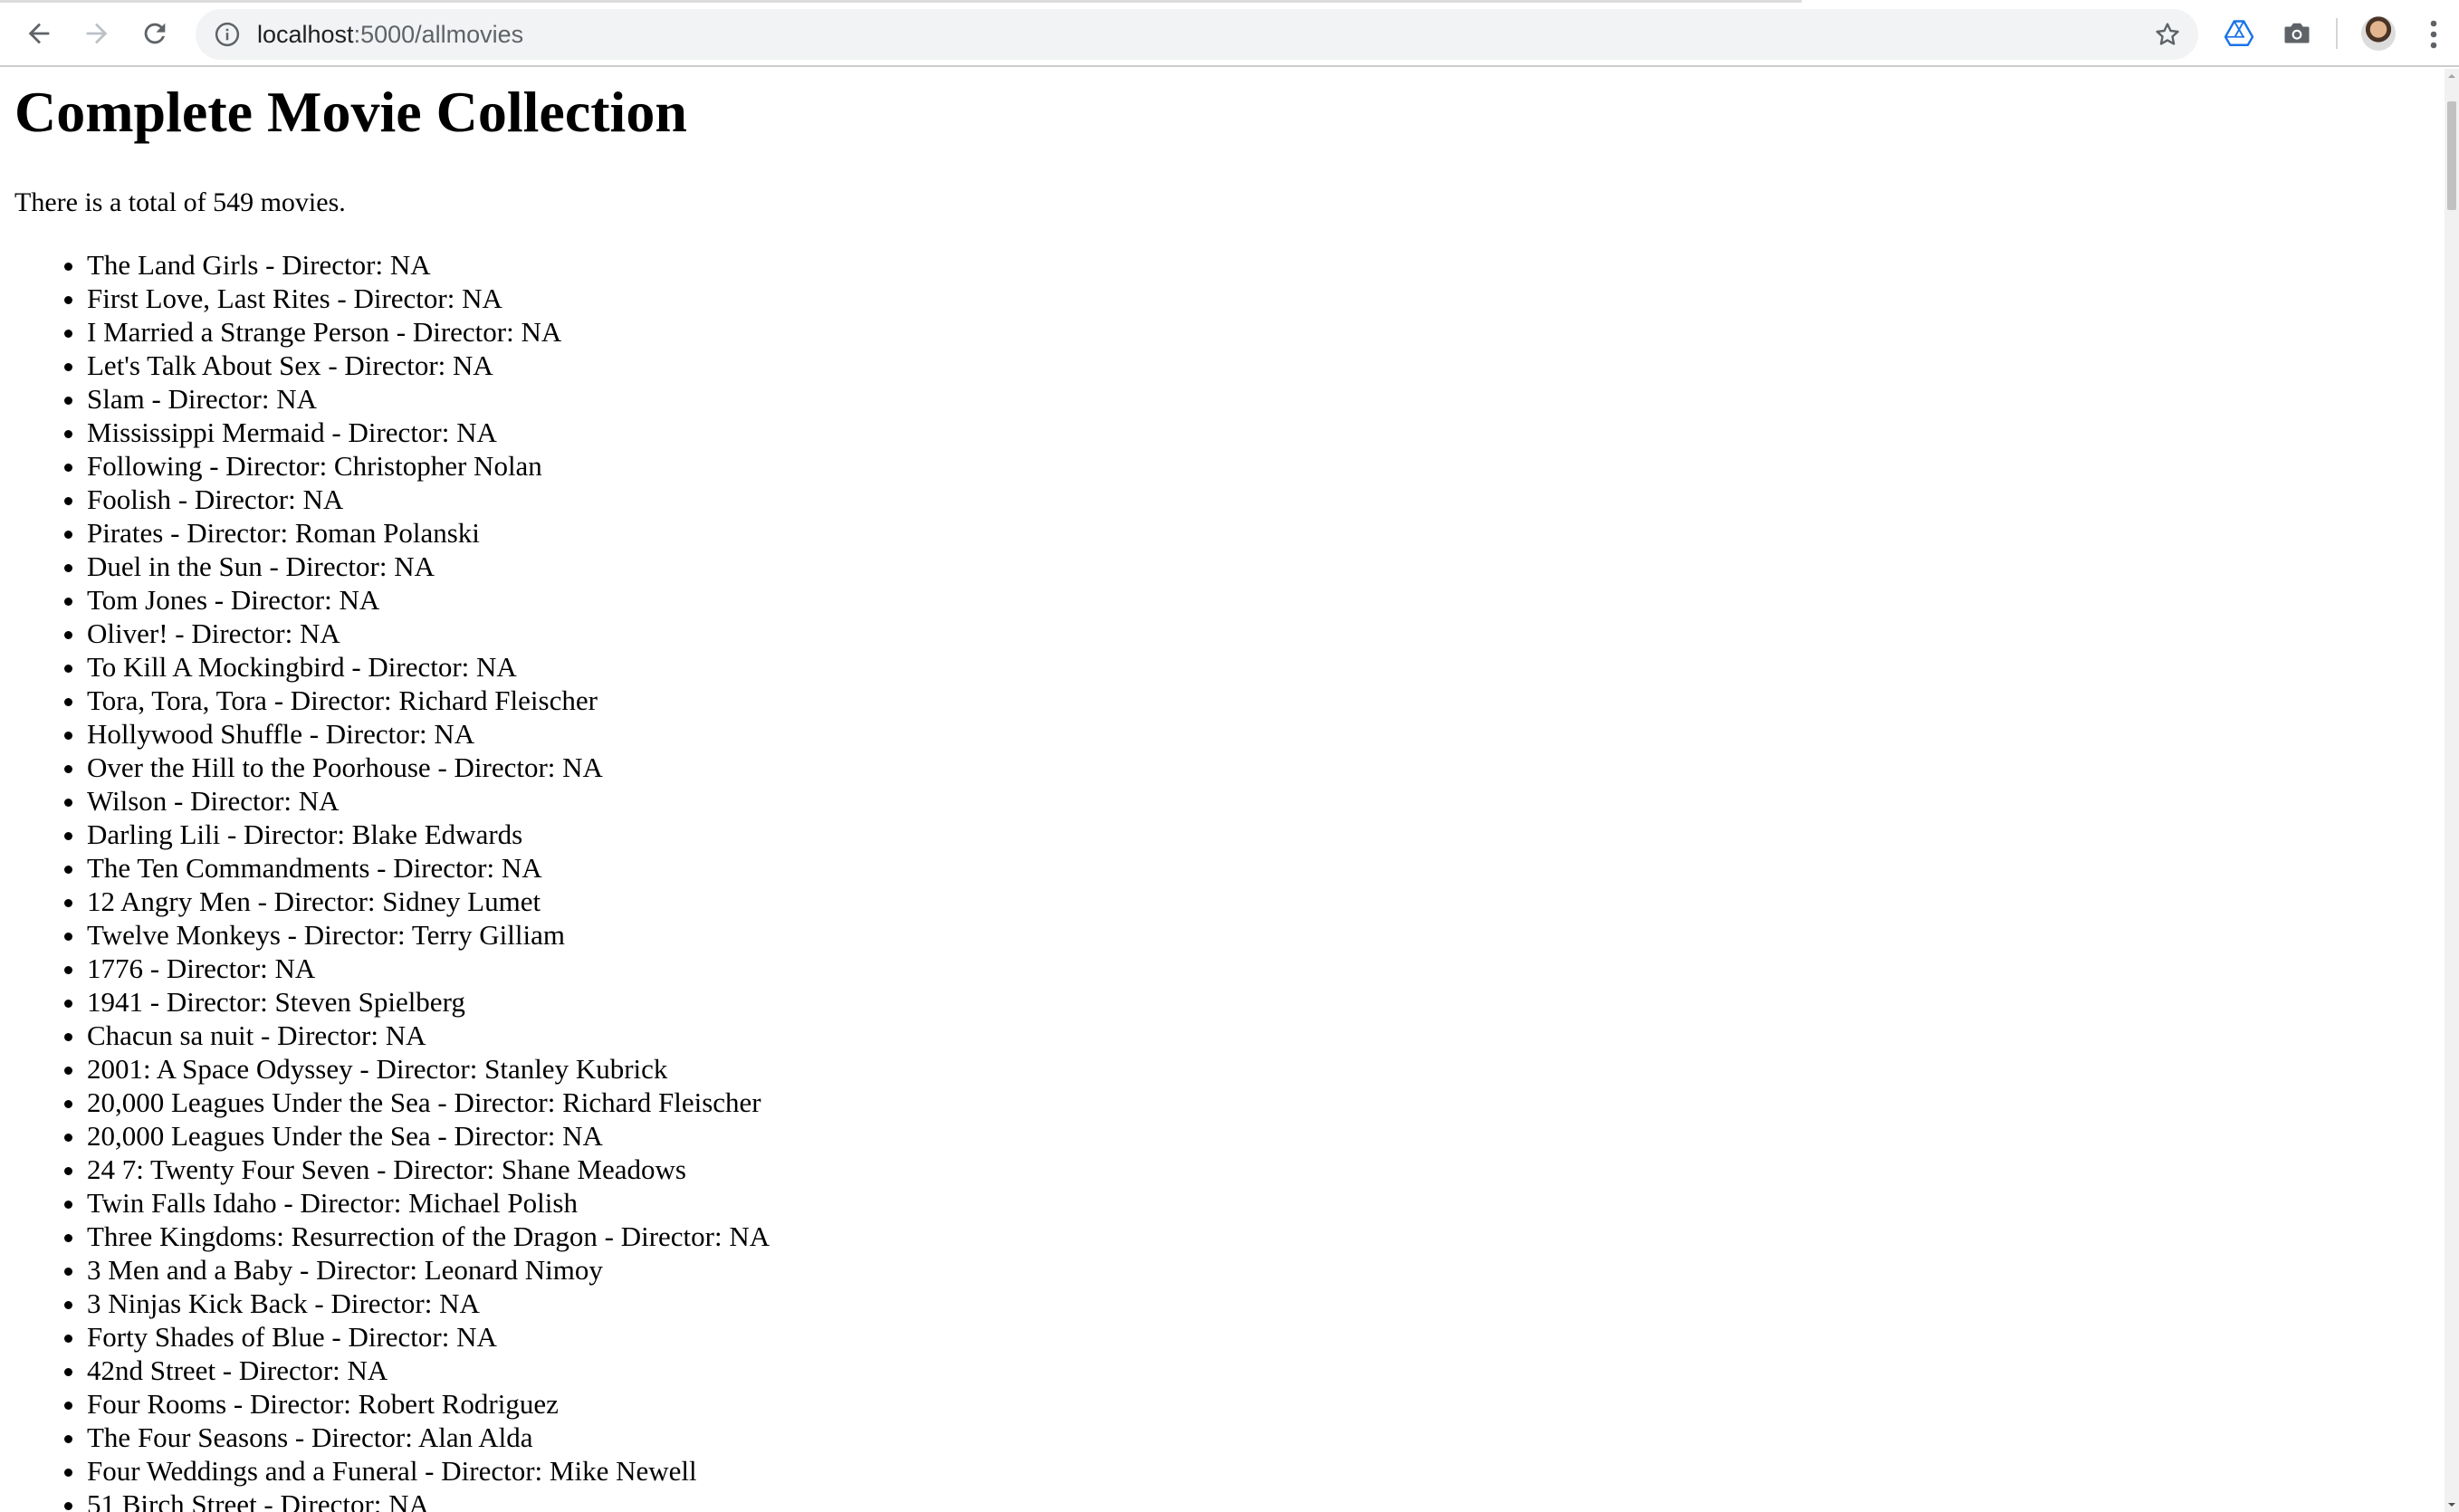 The image size is (2459, 1512). I want to click on movie-list-item: 1941 - Director: Steven Spielberg, so click(428, 1002).